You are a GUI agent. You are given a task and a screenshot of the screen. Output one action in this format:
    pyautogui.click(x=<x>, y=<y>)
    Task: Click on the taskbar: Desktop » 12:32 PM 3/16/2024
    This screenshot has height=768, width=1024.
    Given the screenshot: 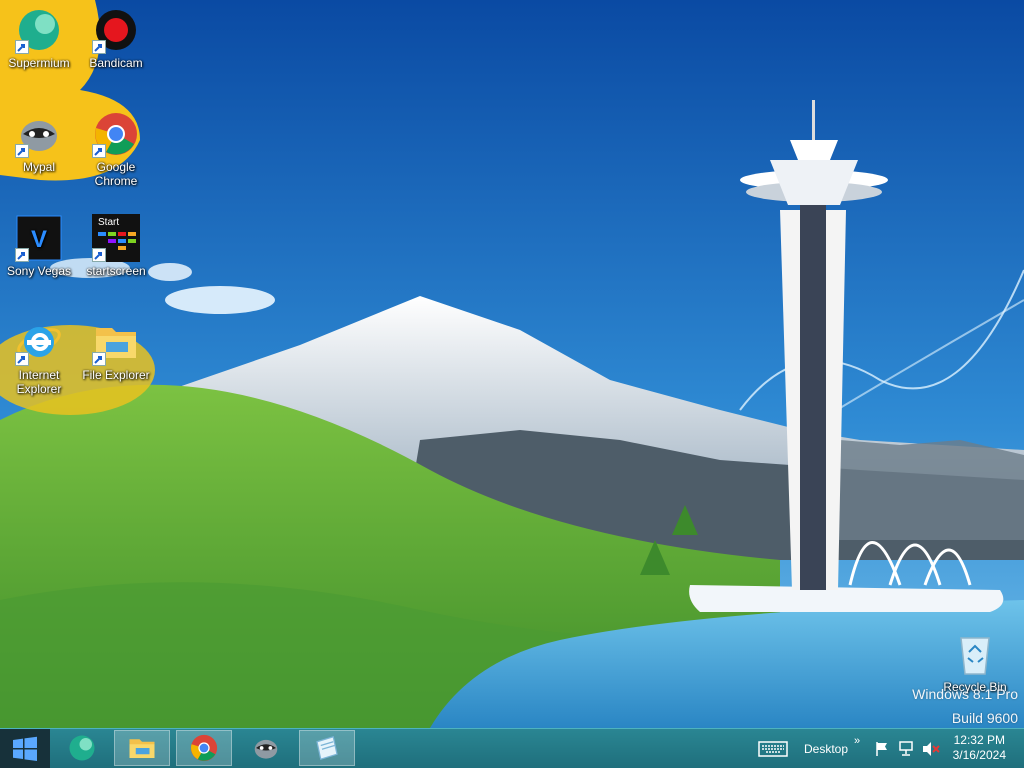 What is the action you would take?
    pyautogui.click(x=512, y=748)
    